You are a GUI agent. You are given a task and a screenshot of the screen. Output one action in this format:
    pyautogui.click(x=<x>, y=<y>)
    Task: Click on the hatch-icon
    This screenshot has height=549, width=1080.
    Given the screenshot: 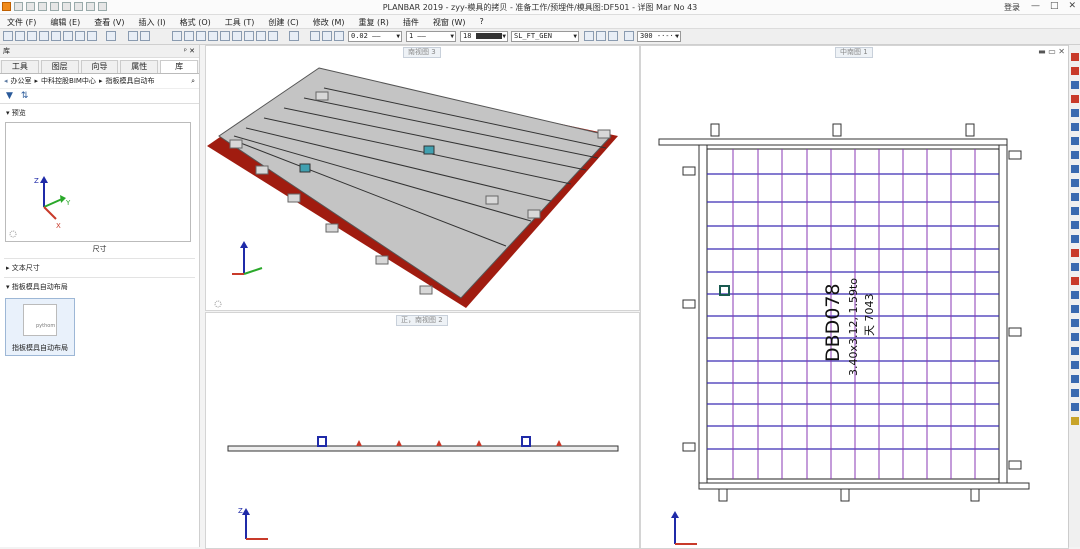 What is the action you would take?
    pyautogui.click(x=1075, y=337)
    